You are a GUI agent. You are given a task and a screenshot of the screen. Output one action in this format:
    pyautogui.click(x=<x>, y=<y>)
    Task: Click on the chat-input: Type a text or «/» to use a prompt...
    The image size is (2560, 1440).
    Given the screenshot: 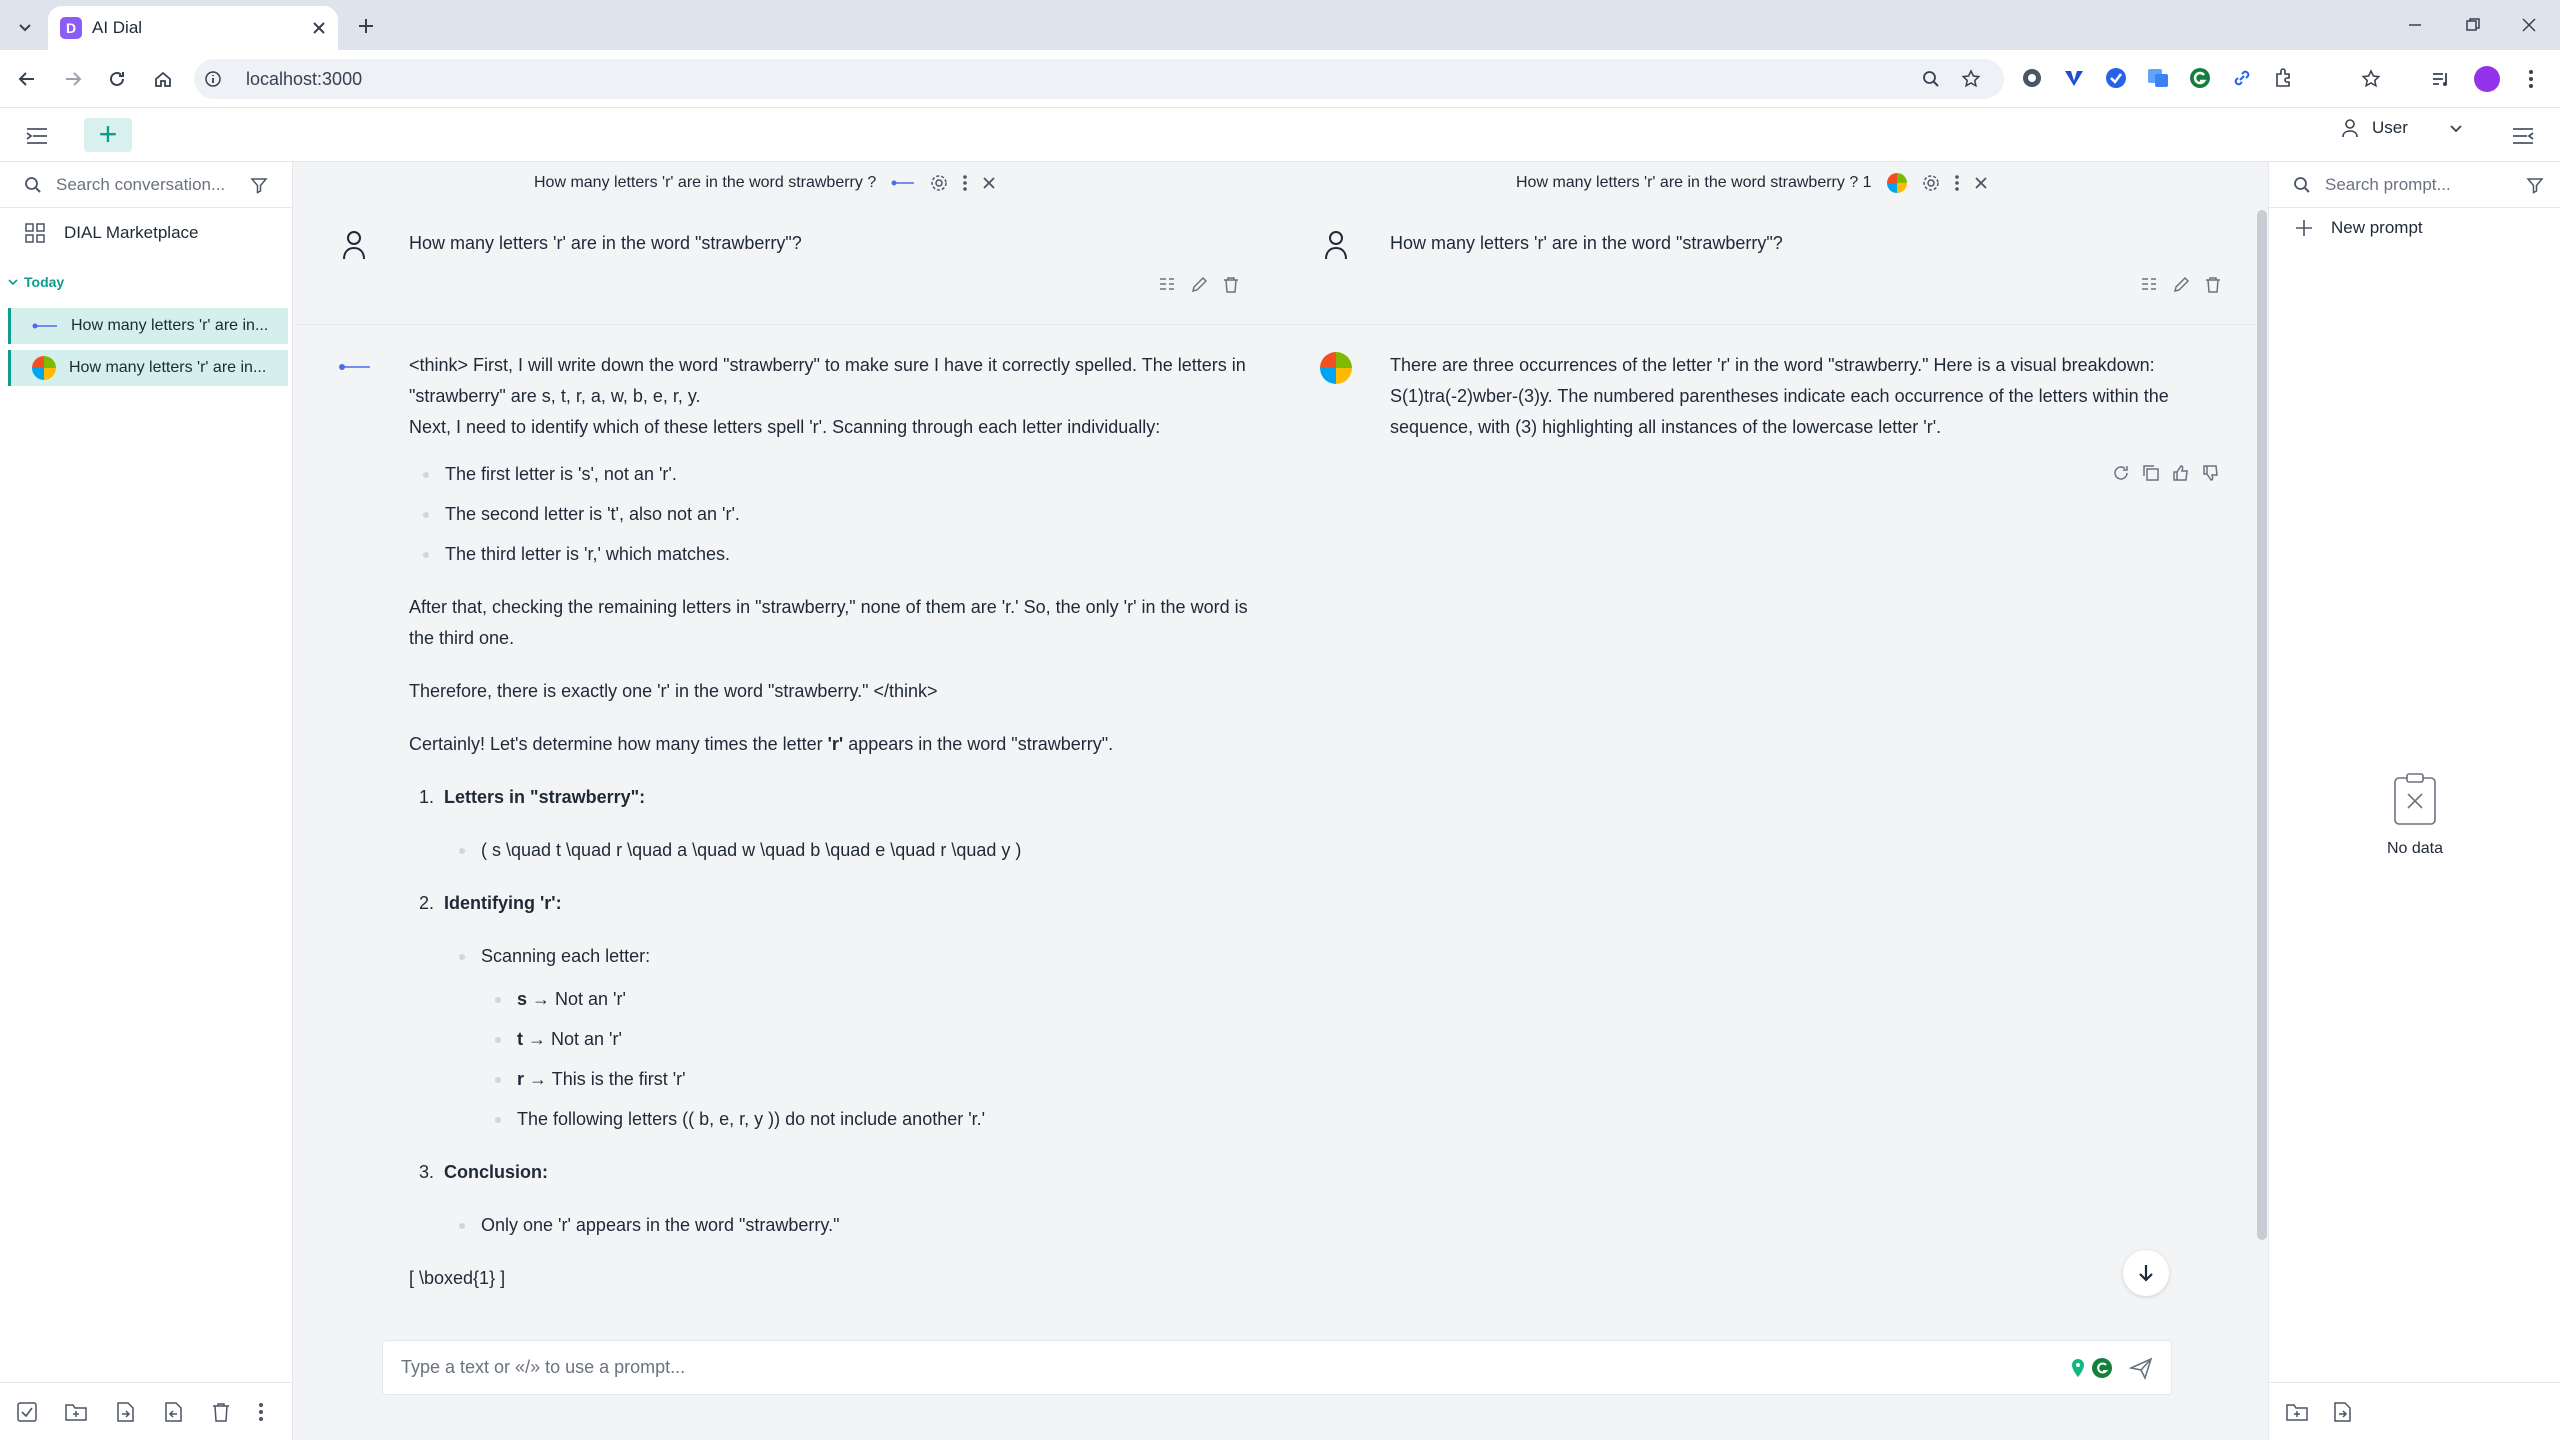 What is the action you would take?
    pyautogui.click(x=1277, y=1367)
    